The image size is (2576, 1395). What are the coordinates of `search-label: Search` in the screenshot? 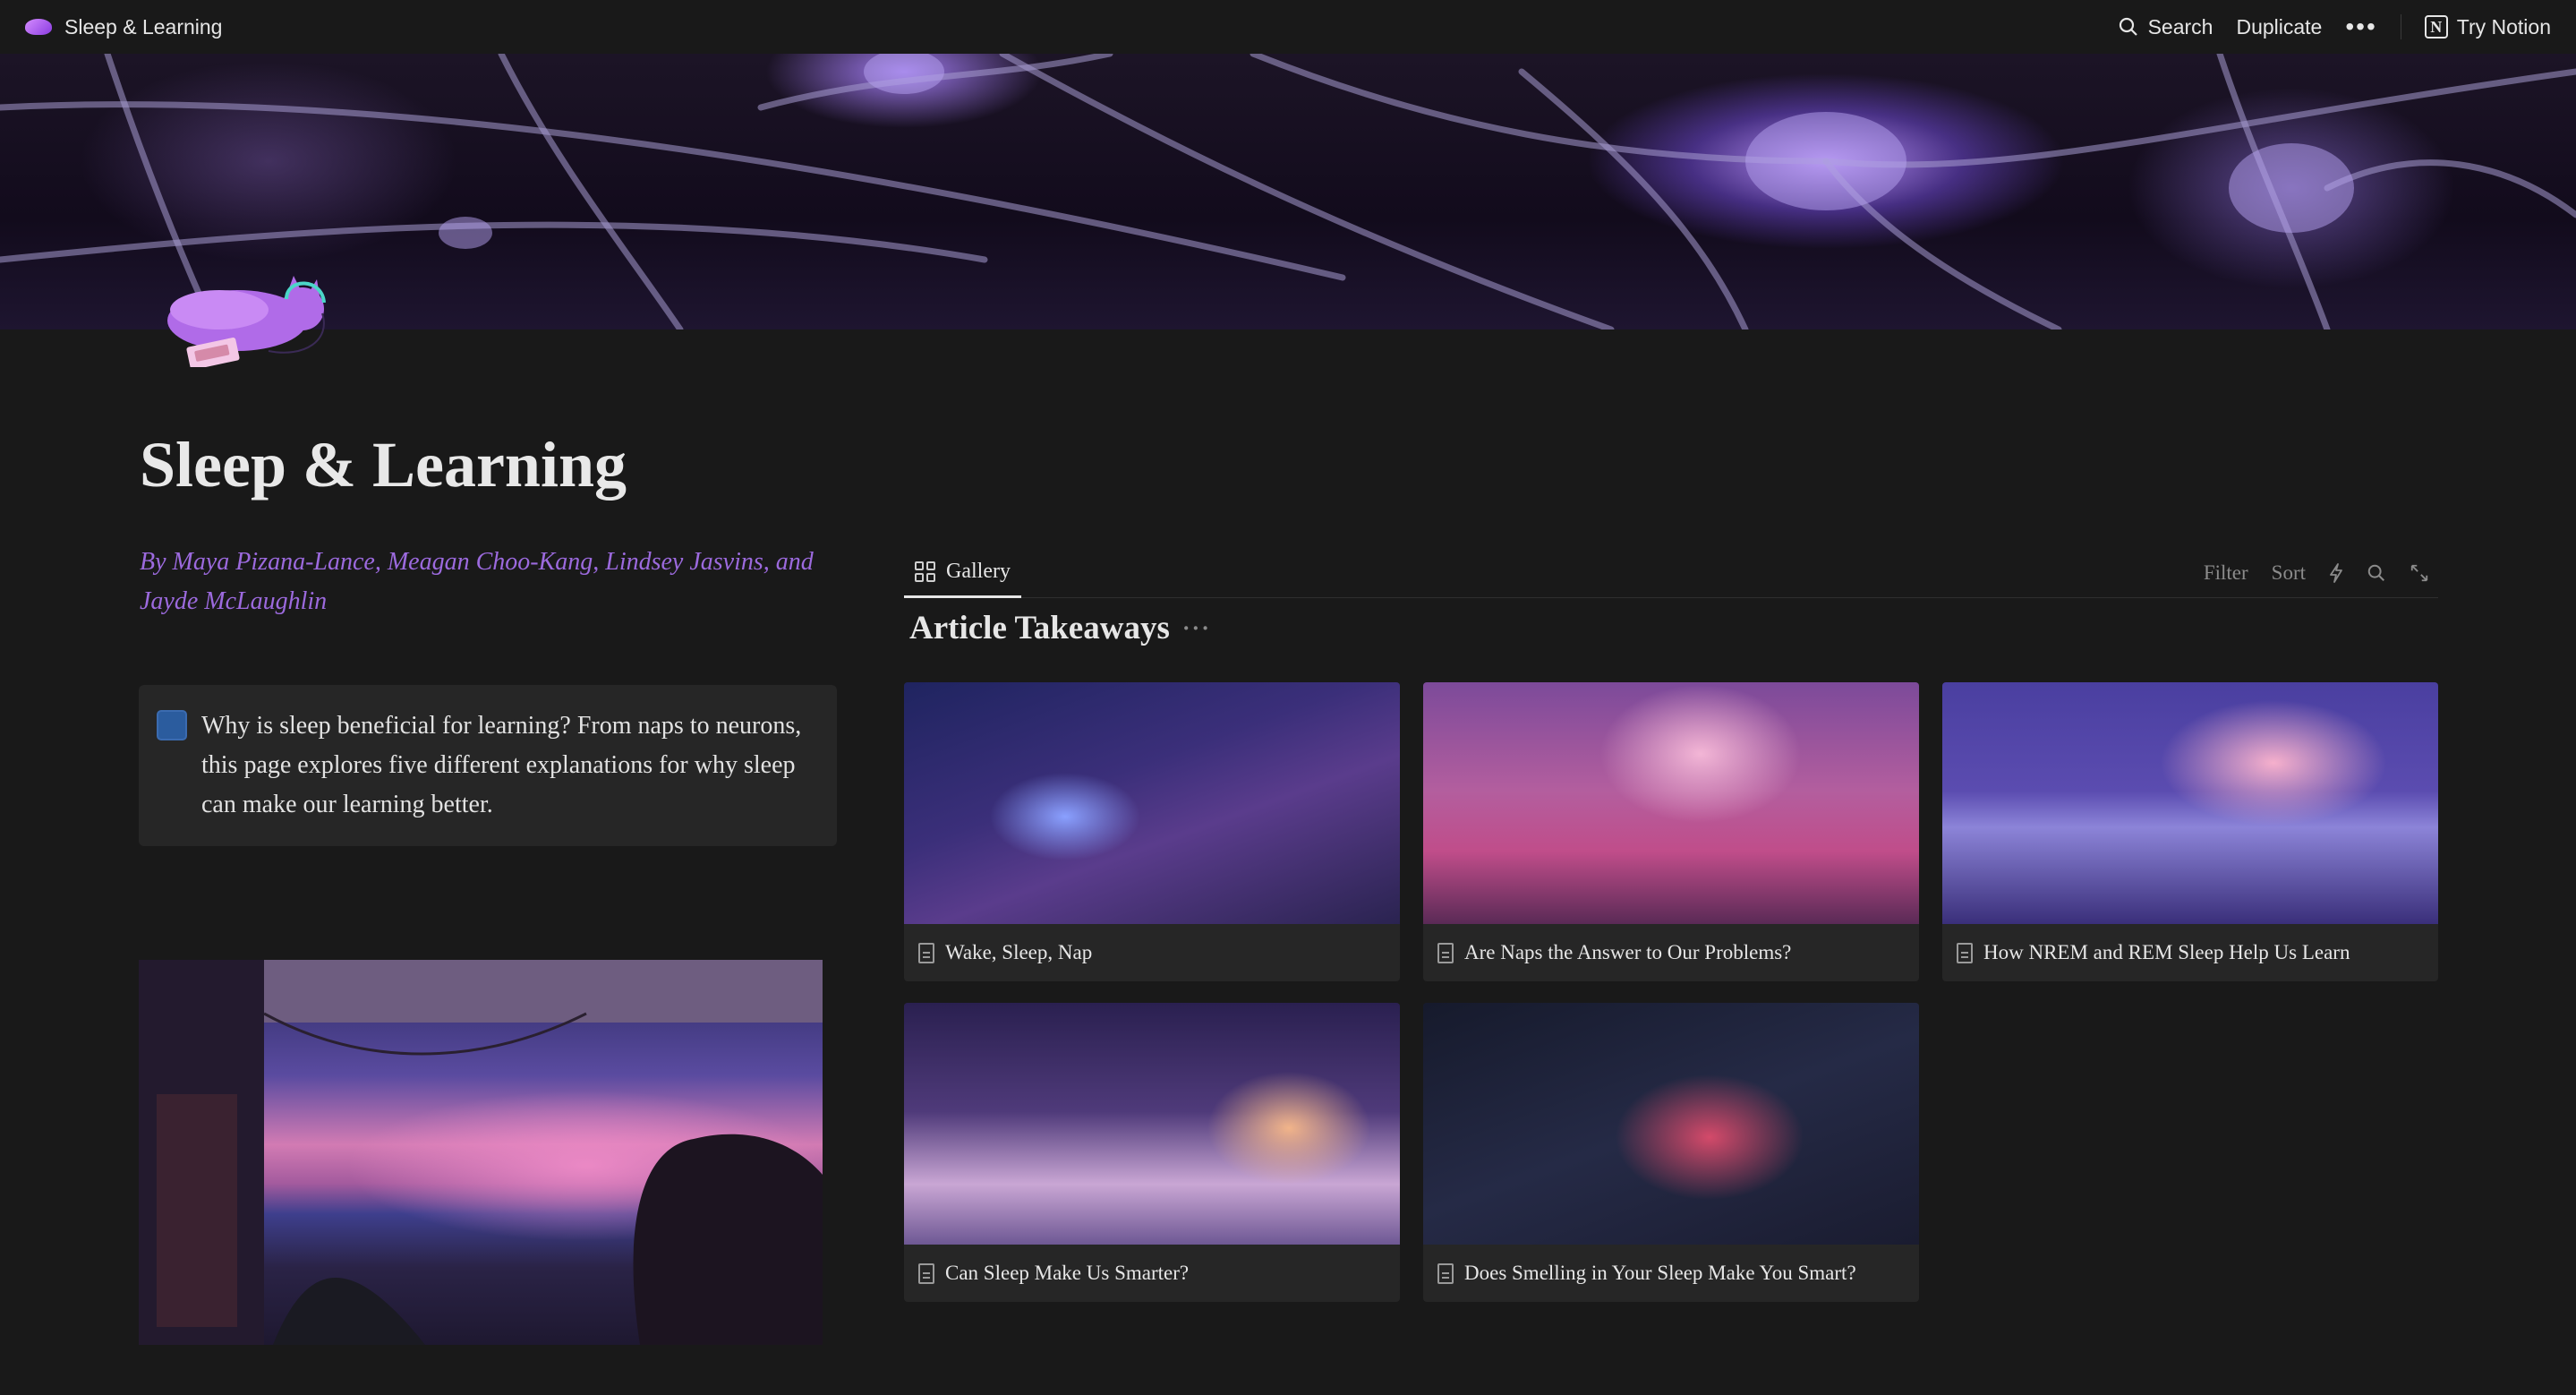 It's located at (2180, 26).